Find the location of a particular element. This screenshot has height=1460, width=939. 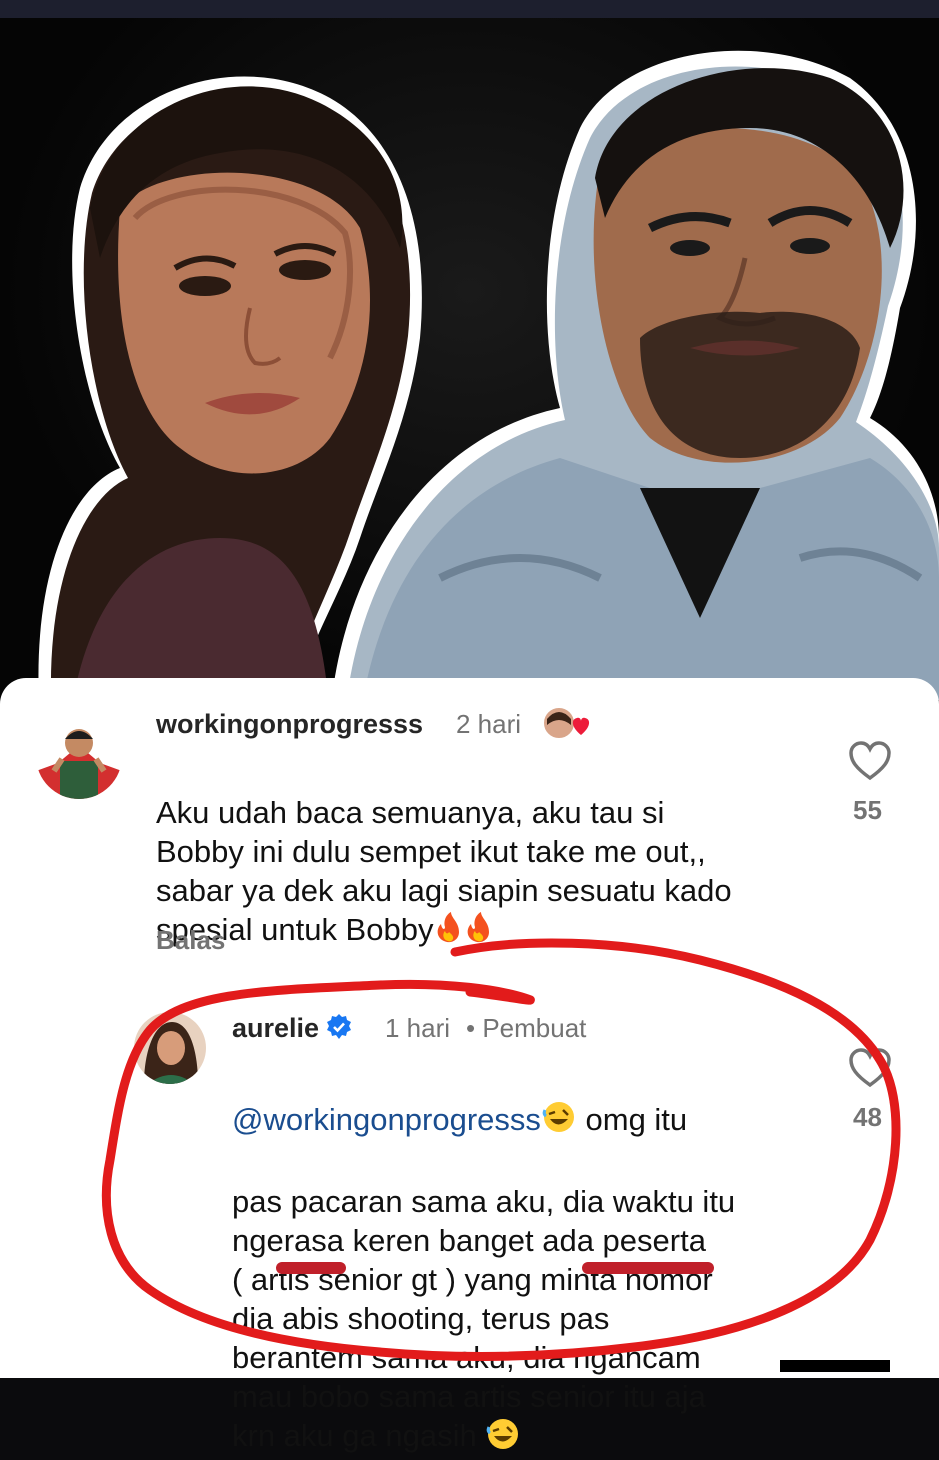

like-count: 48 is located at coordinates (867, 1117).